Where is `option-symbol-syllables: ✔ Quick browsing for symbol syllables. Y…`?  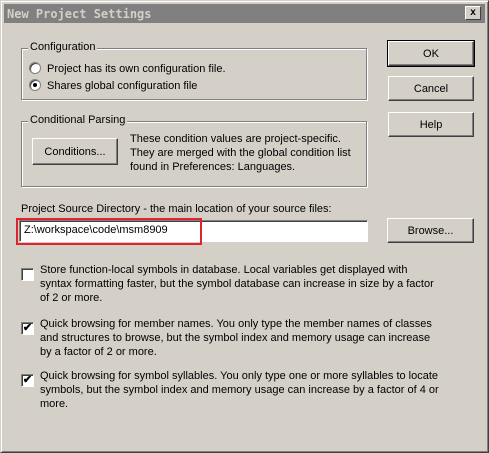 option-symbol-syllables: ✔ Quick browsing for symbol syllables. Y… is located at coordinates (231, 390).